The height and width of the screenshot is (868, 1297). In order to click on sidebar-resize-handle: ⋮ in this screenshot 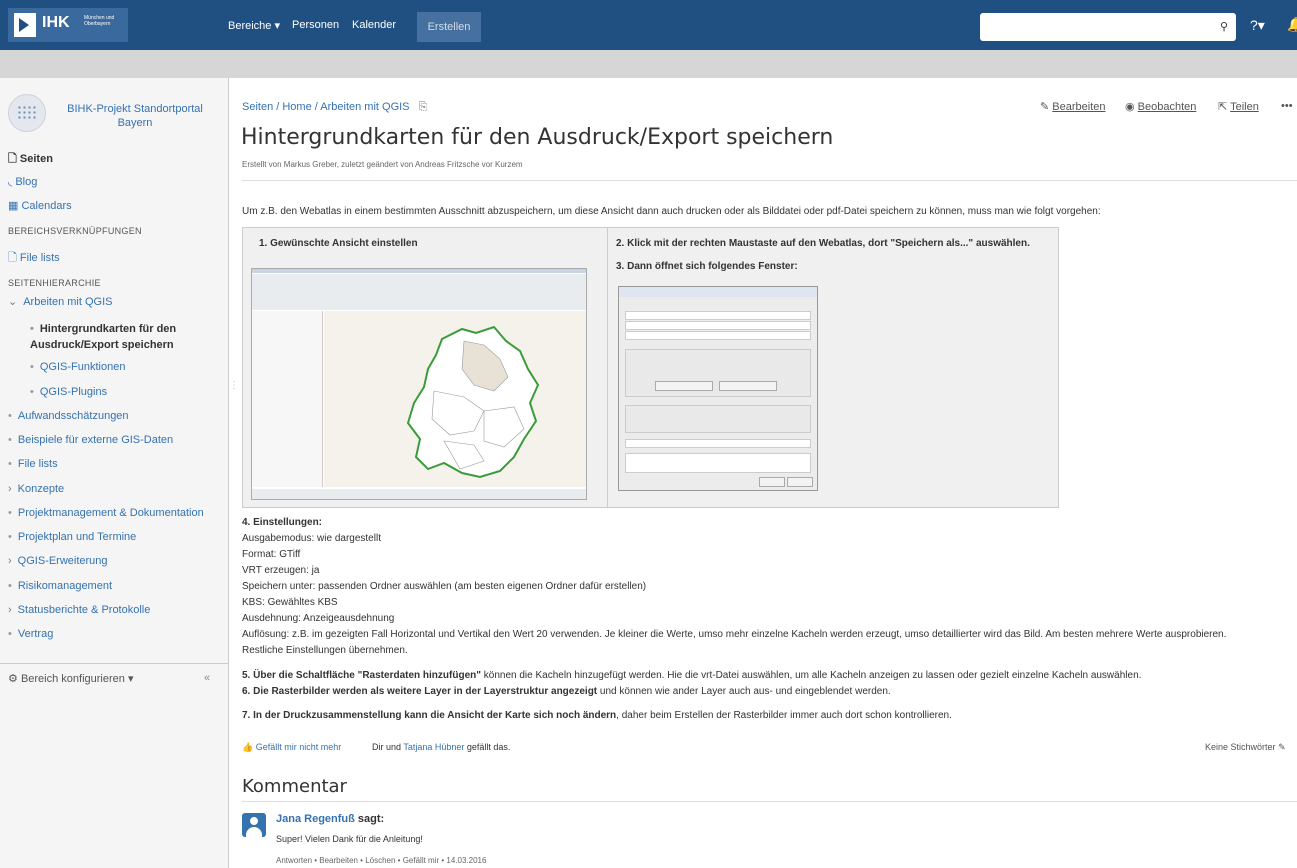, I will do `click(234, 385)`.